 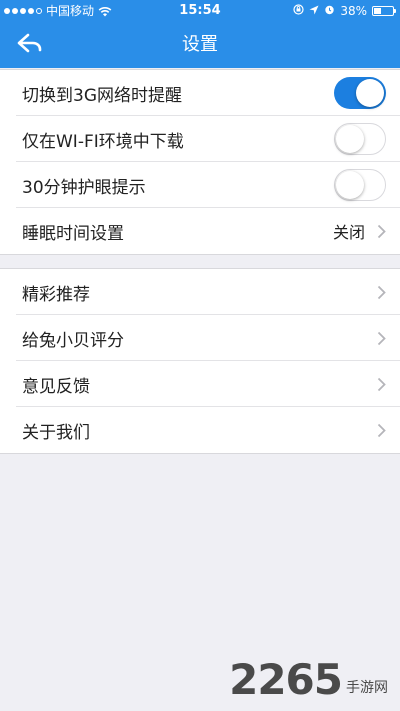 I want to click on nav-bar: 设置, so click(x=200, y=45).